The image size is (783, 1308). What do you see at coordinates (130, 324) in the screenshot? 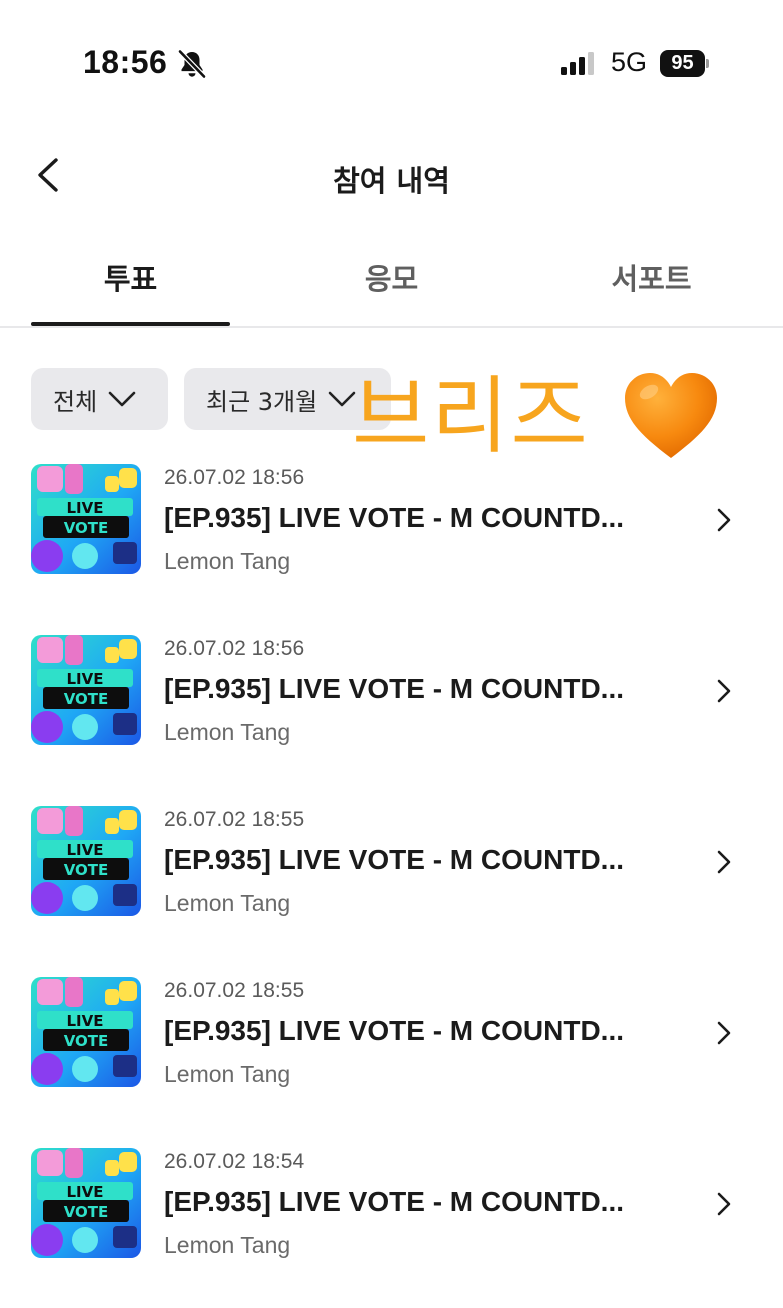
I see `active-tab-indicator` at bounding box center [130, 324].